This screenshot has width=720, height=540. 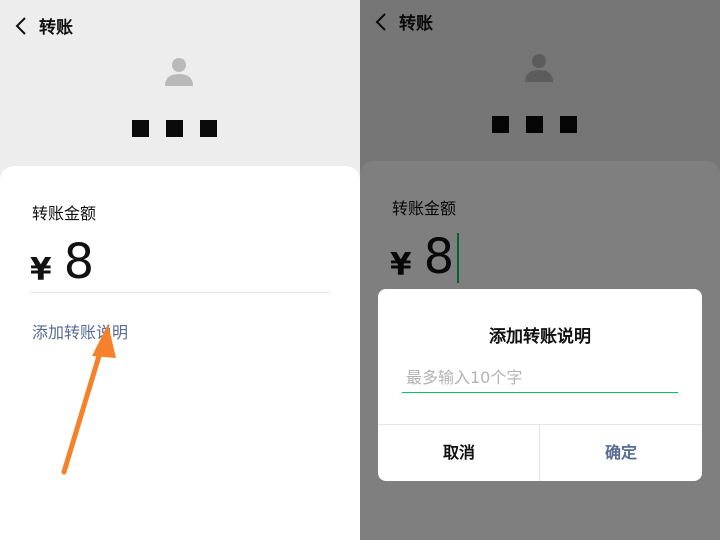 I want to click on note-input, so click(x=540, y=378).